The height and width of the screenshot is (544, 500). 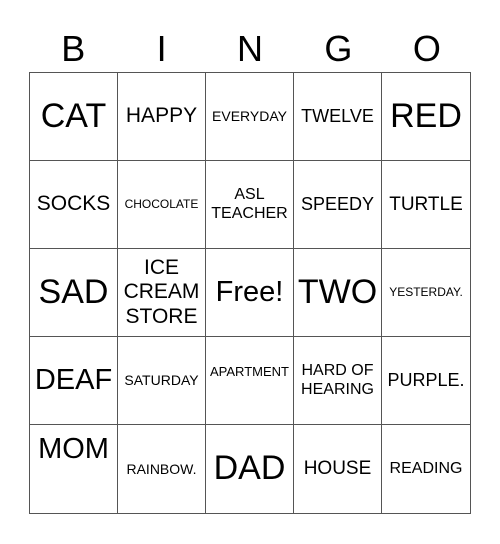 I want to click on bingo-cell: RAINBOW., so click(x=162, y=469).